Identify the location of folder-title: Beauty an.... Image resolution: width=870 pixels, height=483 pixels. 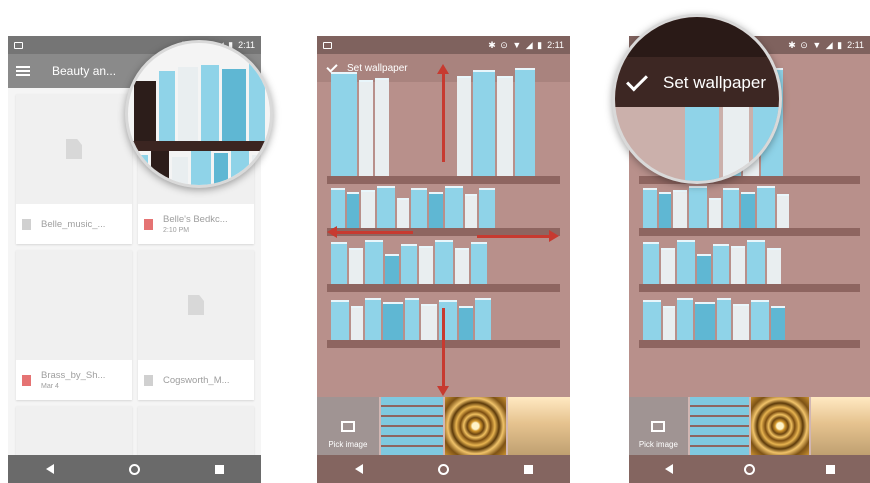
(95, 71).